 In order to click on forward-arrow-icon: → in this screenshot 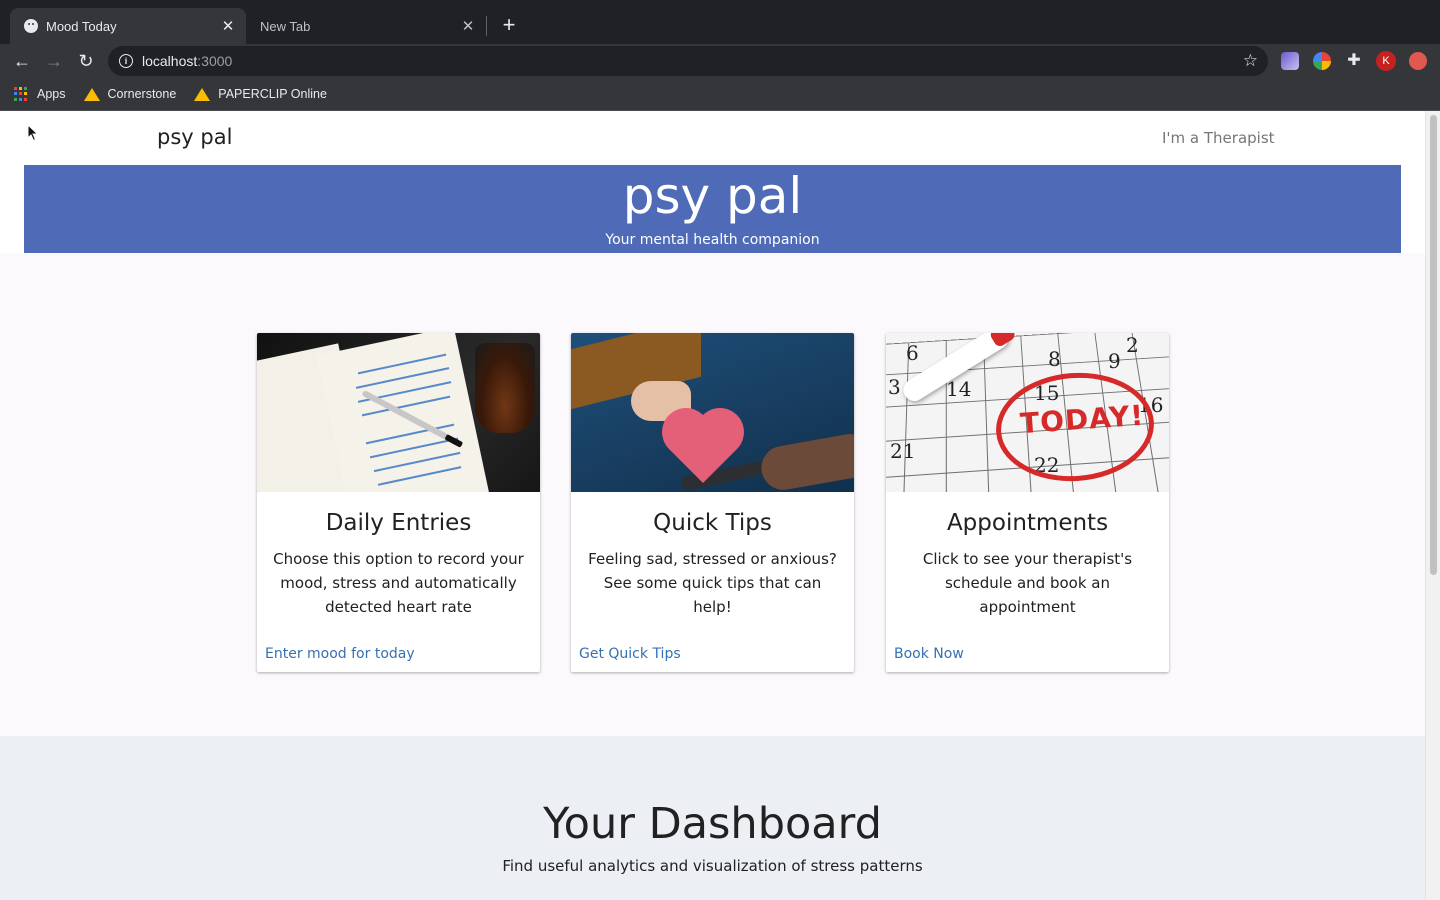, I will do `click(54, 61)`.